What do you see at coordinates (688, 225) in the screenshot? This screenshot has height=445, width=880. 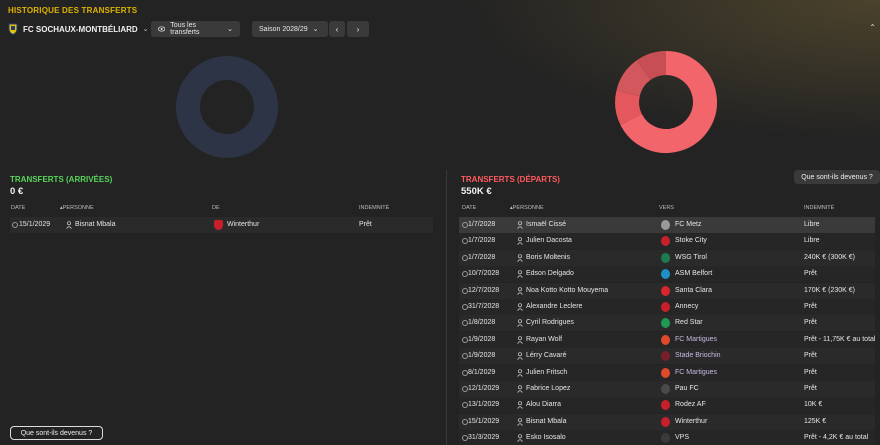 I see `departure-club: FC Metz` at bounding box center [688, 225].